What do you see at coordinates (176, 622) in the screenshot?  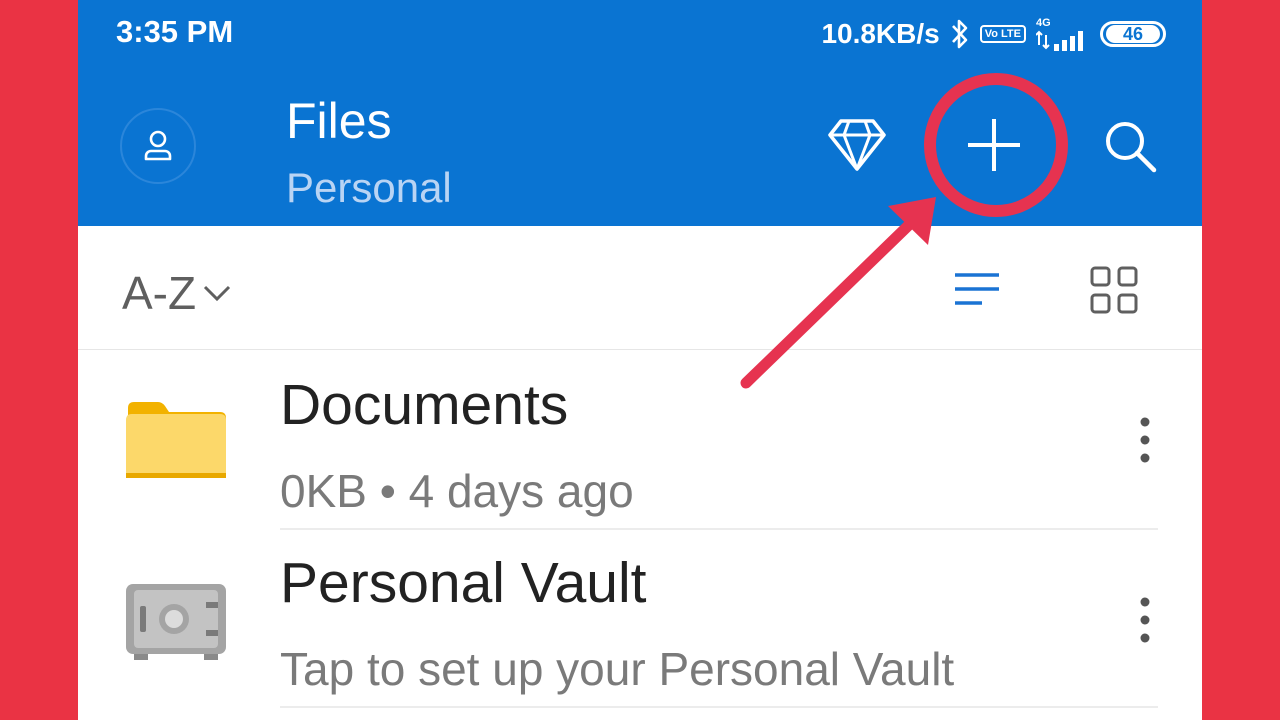 I see `vault-icon` at bounding box center [176, 622].